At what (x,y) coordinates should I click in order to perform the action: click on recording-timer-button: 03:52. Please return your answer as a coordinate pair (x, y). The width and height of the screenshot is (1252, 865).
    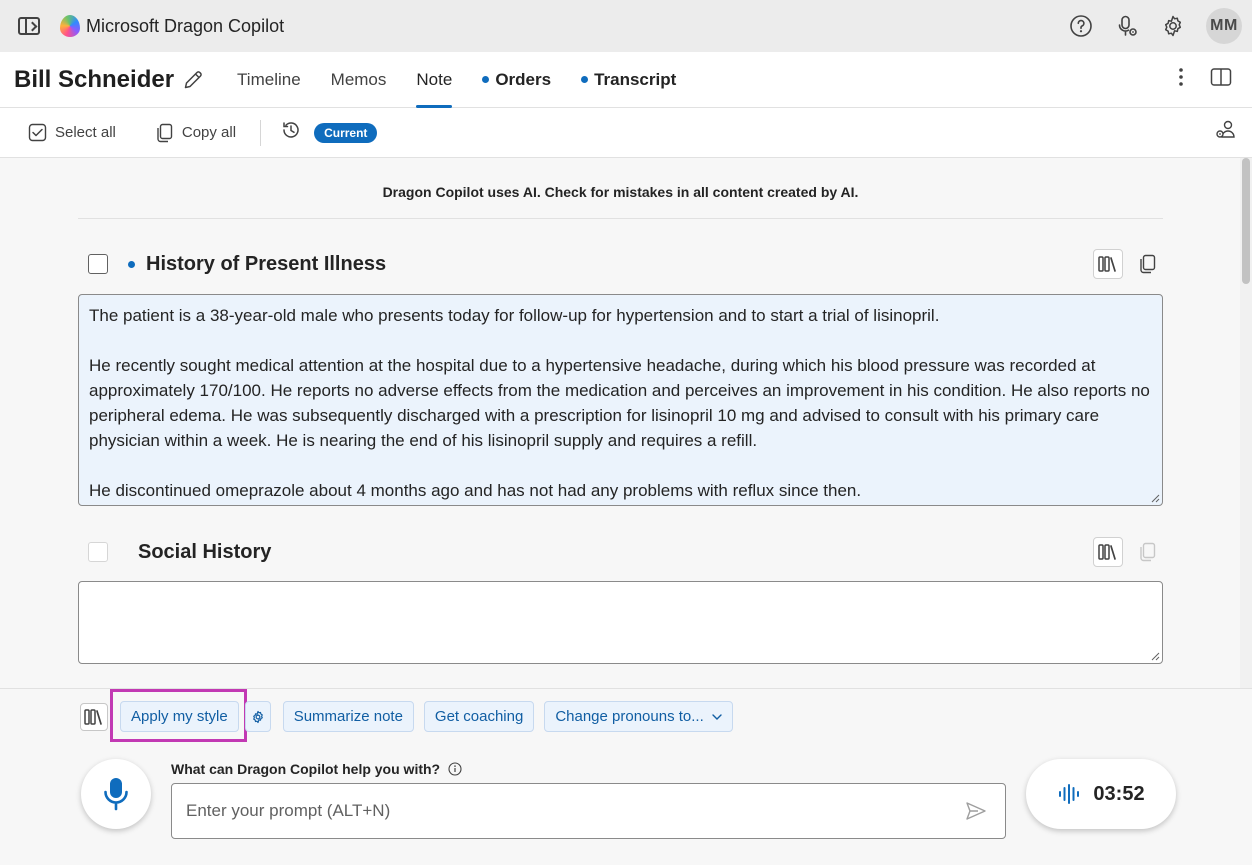
    Looking at the image, I should click on (1101, 794).